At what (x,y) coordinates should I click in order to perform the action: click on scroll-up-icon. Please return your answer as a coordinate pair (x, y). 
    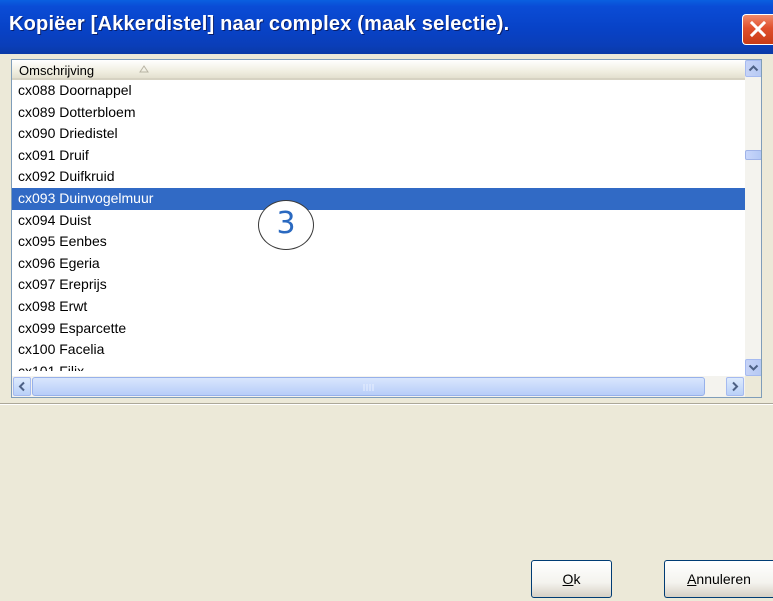
    Looking at the image, I should click on (753, 68).